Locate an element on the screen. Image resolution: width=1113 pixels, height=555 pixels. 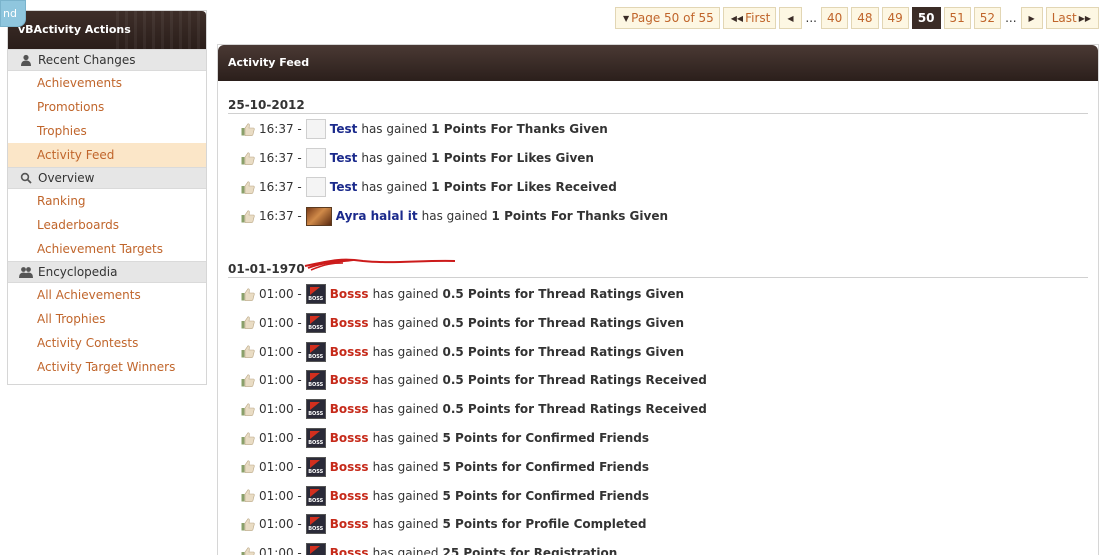
sidebar-item-trophies: Trophies is located at coordinates (107, 131).